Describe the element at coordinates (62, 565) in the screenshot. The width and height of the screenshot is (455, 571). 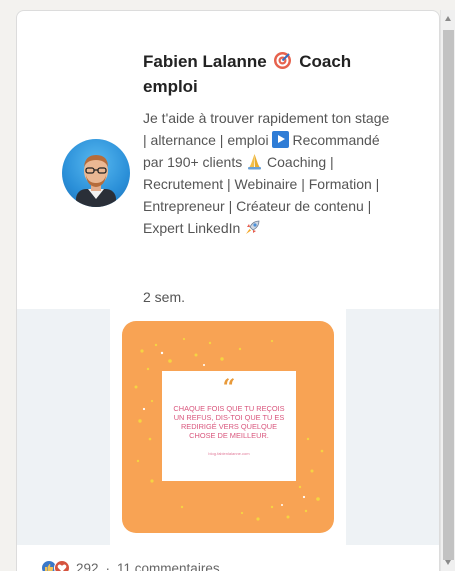
I see `love-icon` at that location.